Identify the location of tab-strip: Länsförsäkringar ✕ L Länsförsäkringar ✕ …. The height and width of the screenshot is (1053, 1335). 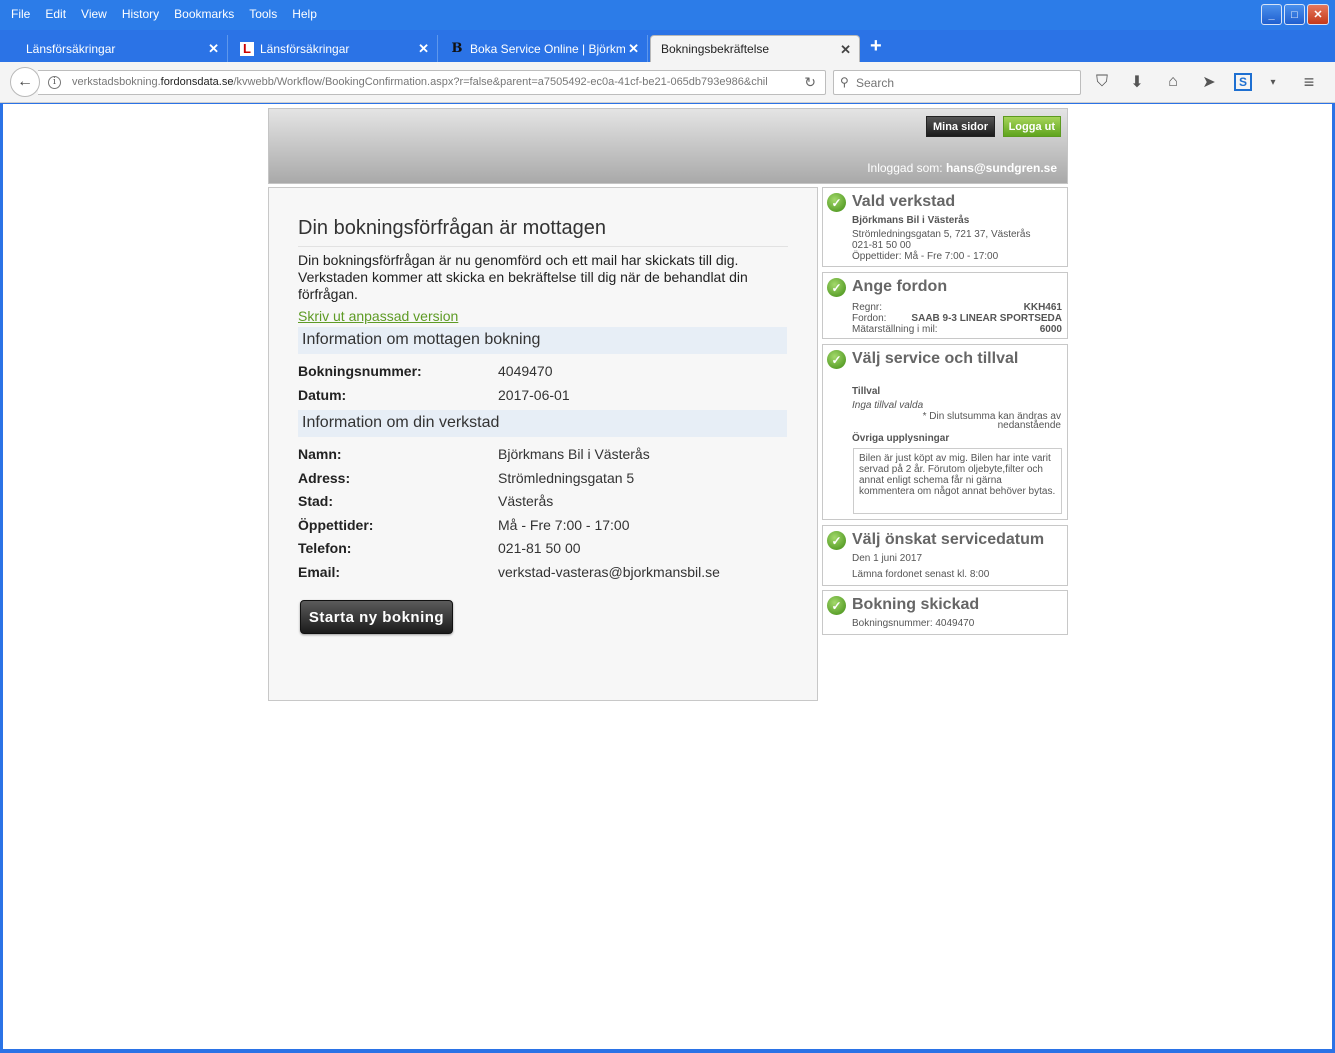
(667, 47).